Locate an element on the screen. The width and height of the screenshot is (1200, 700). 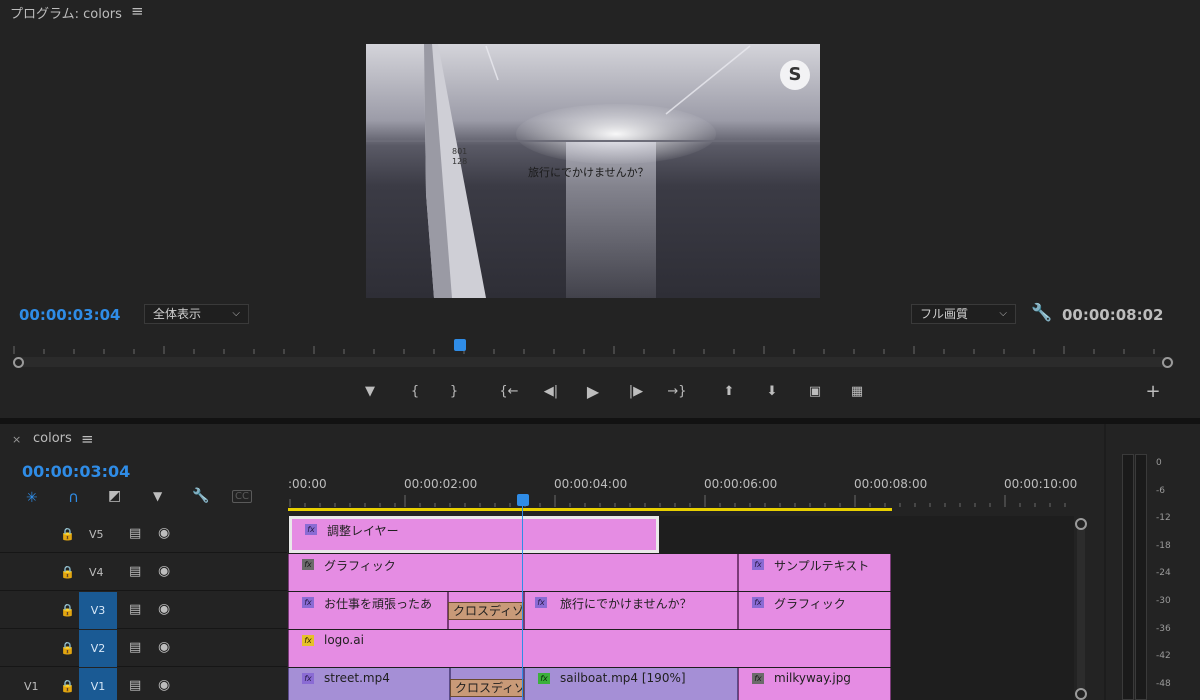
mark-in-icon: { is located at coordinates (415, 392).